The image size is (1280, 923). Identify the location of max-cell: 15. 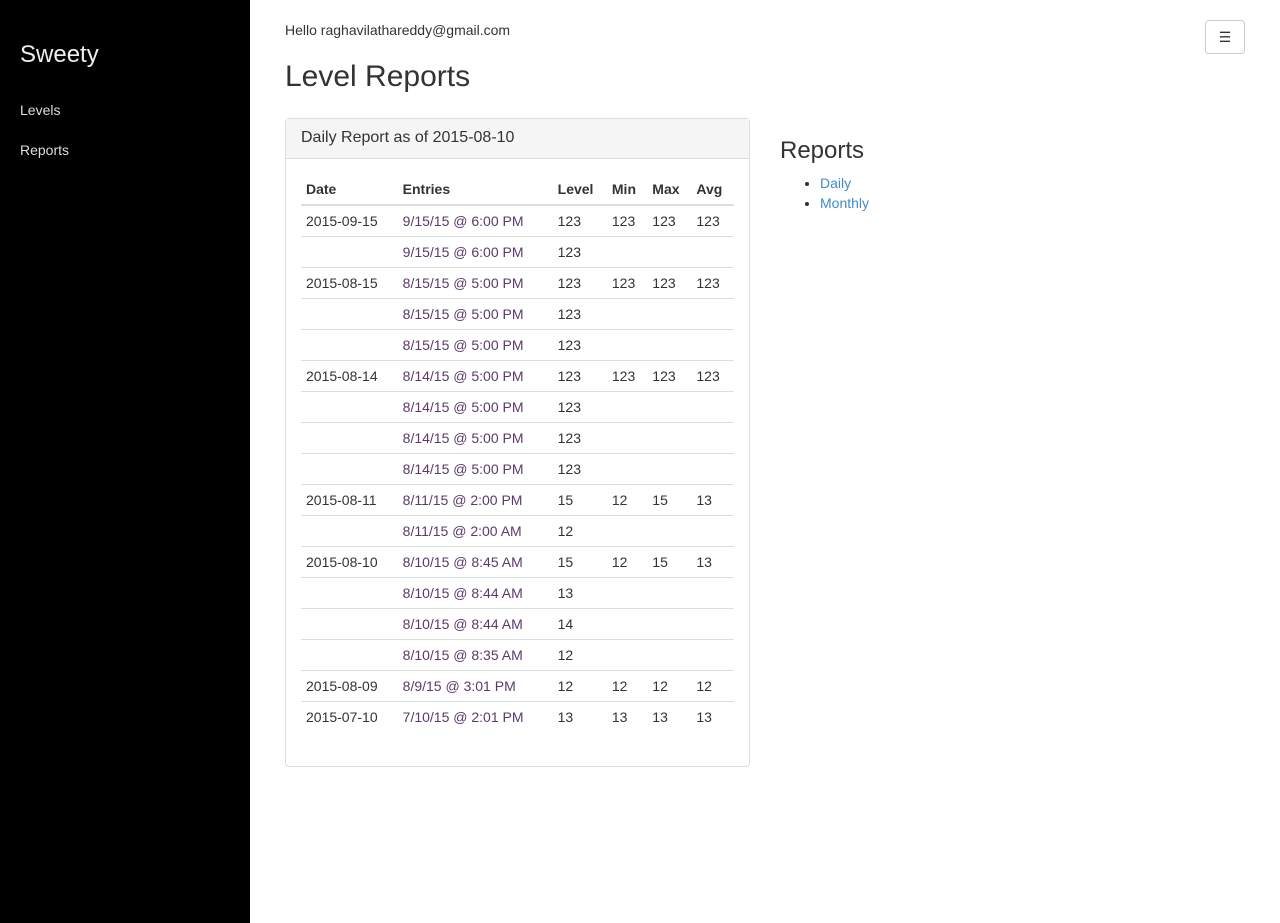
(669, 561).